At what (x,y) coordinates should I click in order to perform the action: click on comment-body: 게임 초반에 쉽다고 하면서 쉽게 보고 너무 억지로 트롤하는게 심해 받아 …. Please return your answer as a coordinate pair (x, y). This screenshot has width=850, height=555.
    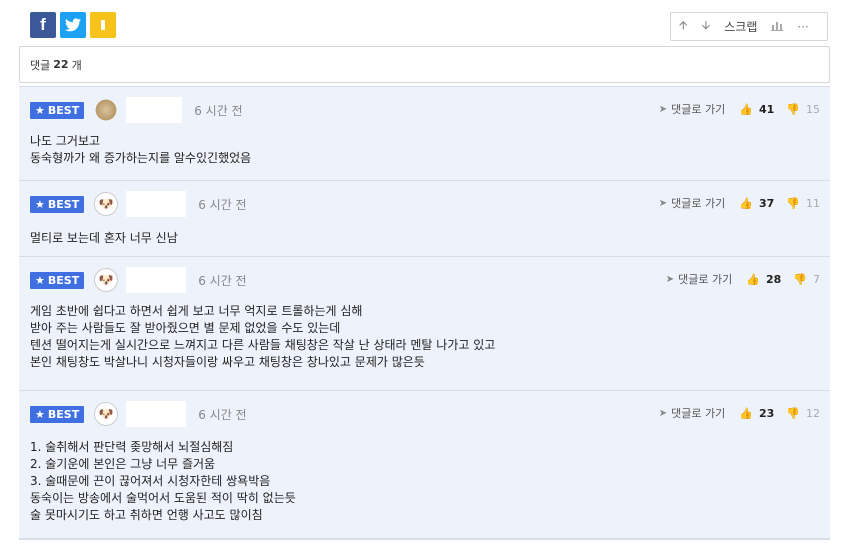
    Looking at the image, I should click on (263, 336).